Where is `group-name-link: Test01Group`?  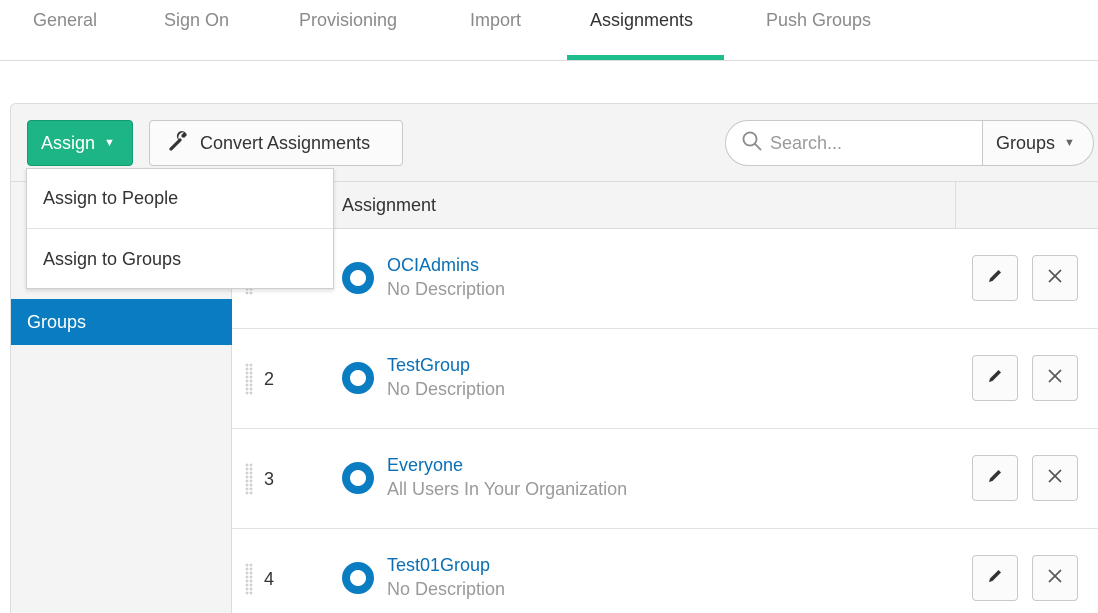 group-name-link: Test01Group is located at coordinates (438, 565).